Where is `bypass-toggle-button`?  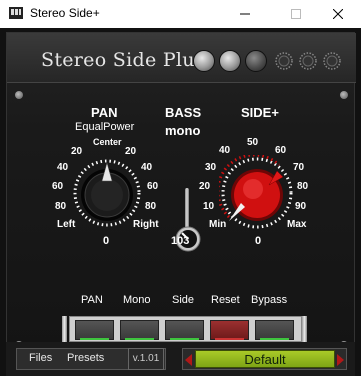
bypass-toggle-button is located at coordinates (274, 330).